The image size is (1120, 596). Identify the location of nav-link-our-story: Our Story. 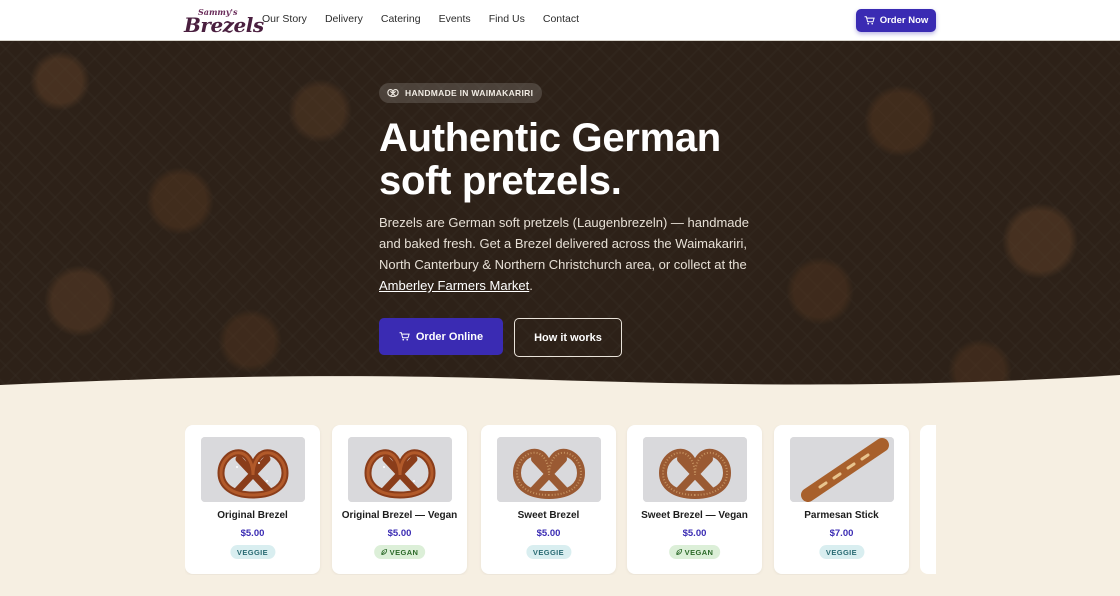
(284, 19).